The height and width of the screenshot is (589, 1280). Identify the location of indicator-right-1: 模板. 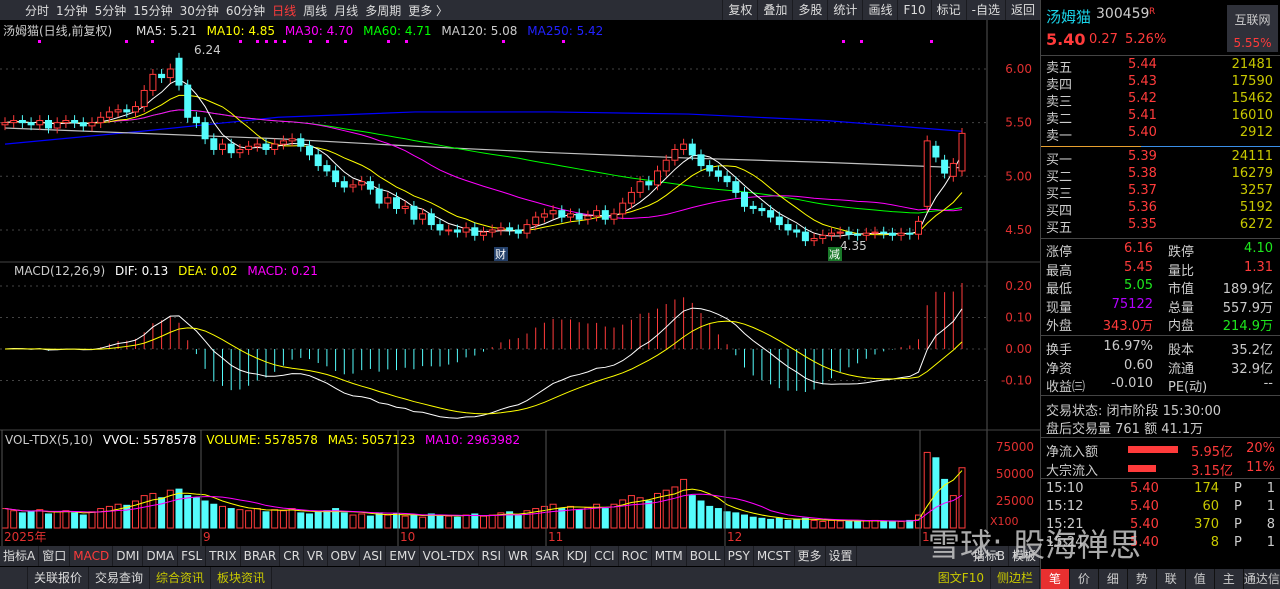
(1024, 556).